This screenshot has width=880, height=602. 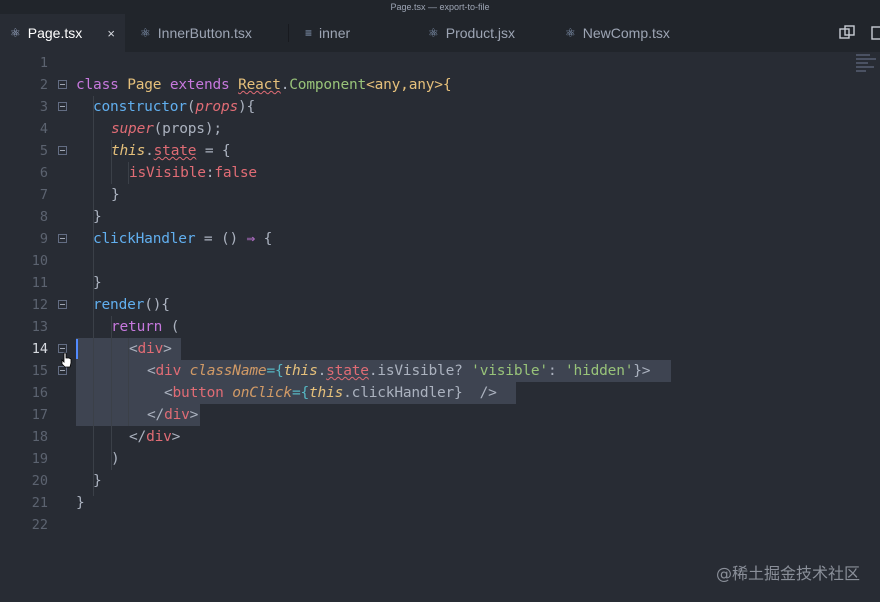 I want to click on tab-label: NewComp.tsx, so click(x=626, y=33).